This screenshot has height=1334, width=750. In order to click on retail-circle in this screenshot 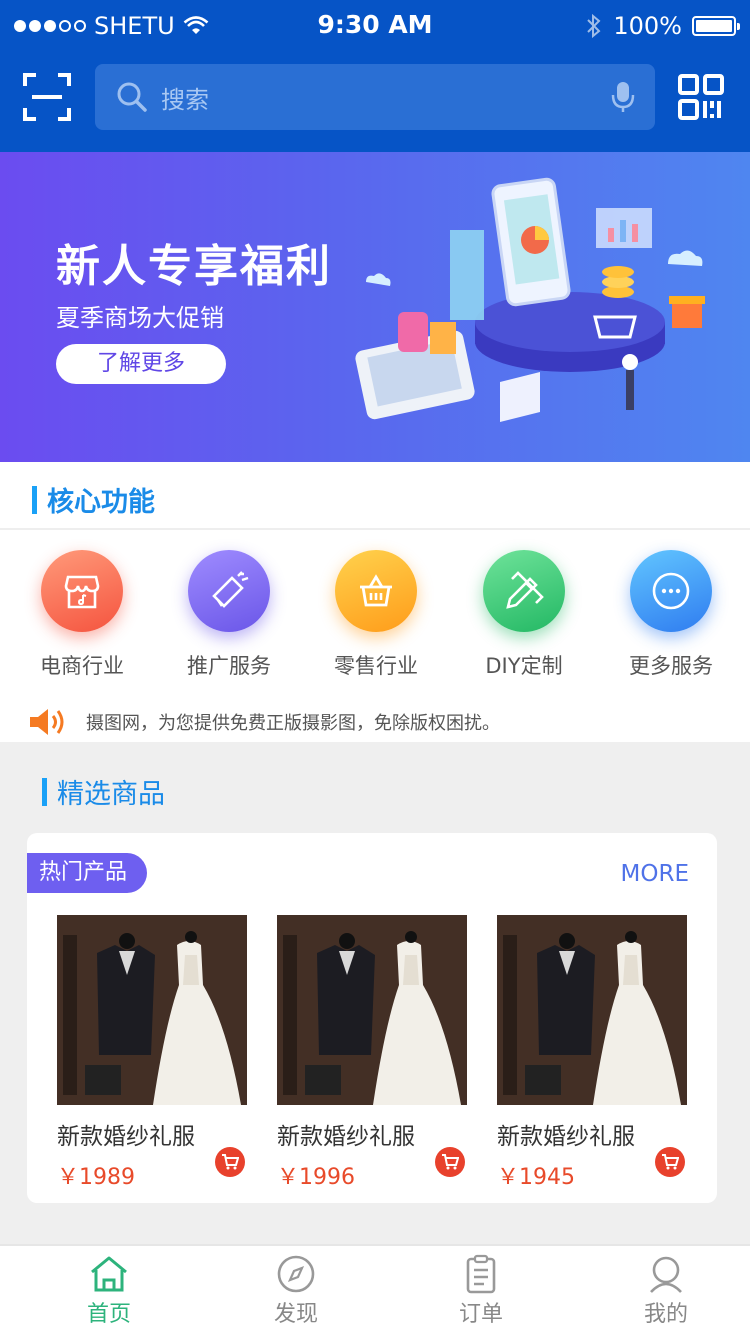, I will do `click(376, 591)`.